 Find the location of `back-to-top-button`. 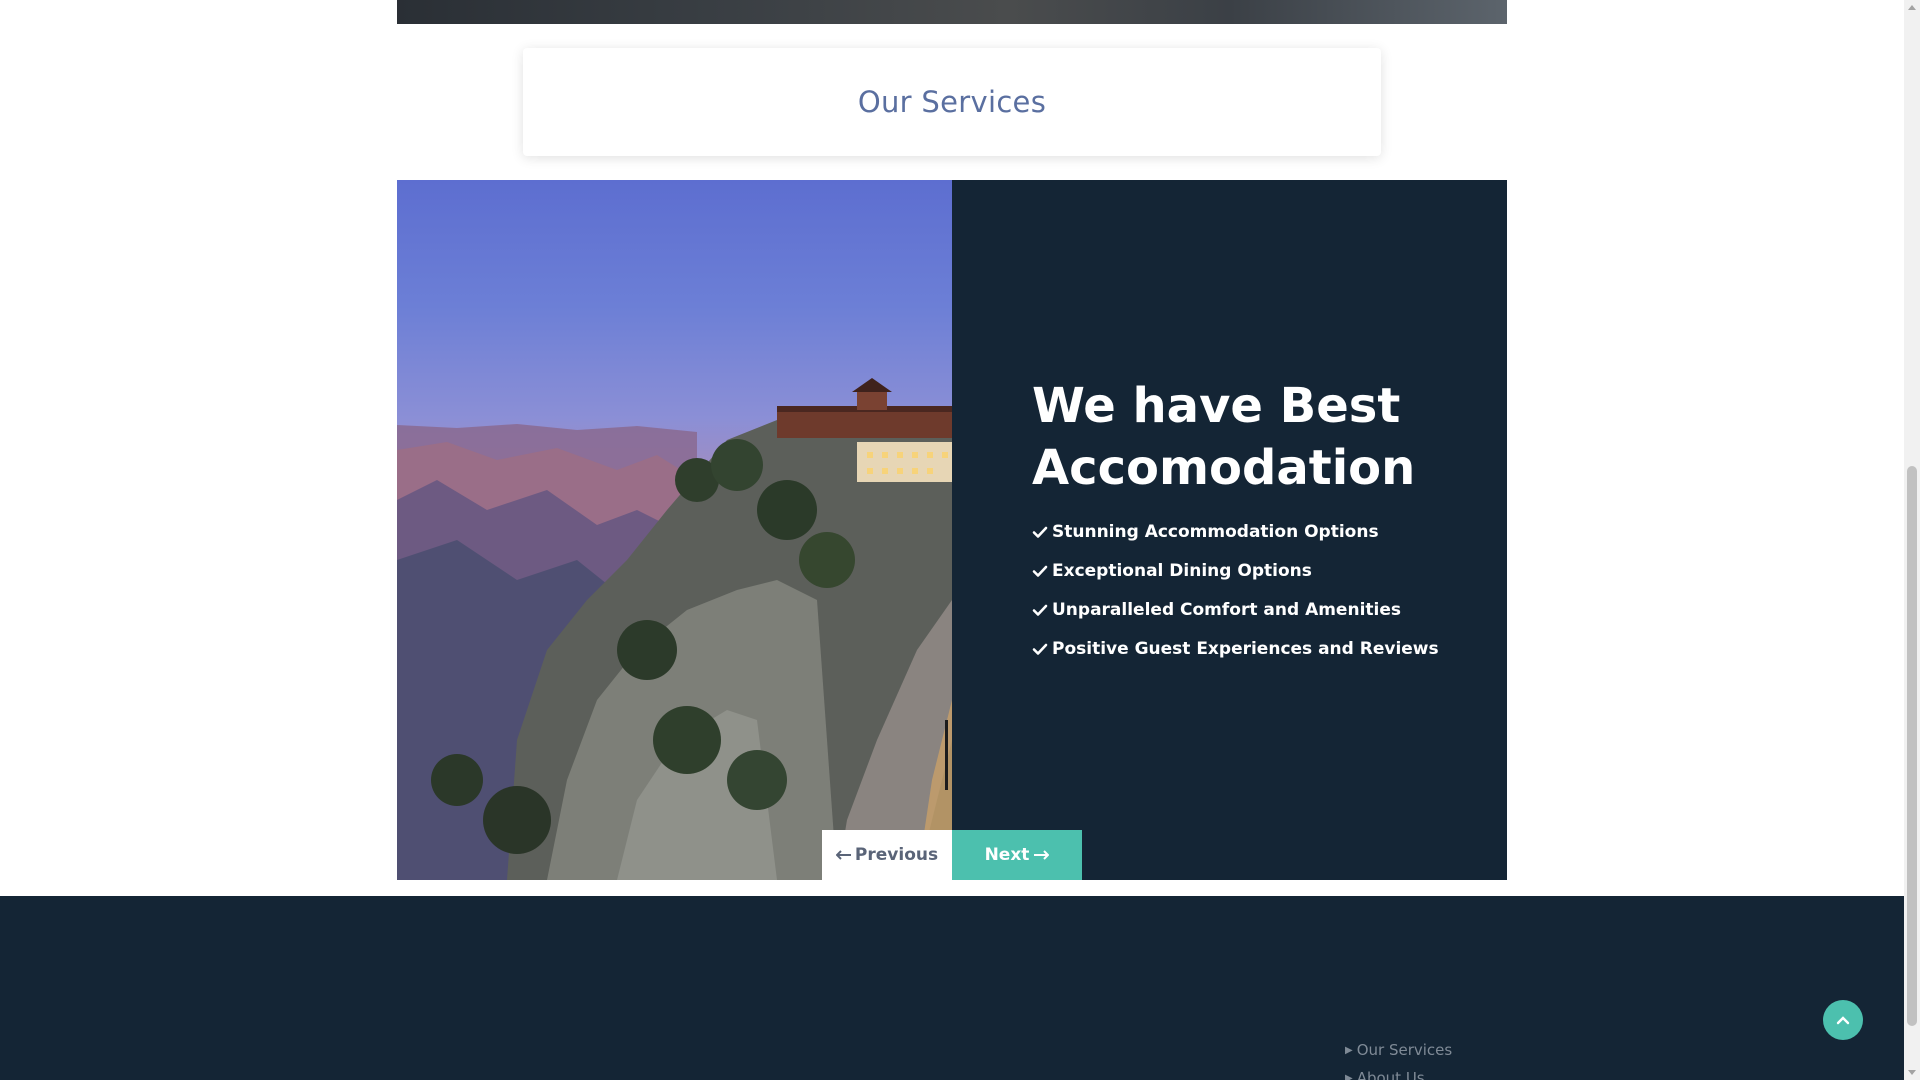

back-to-top-button is located at coordinates (1843, 1020).